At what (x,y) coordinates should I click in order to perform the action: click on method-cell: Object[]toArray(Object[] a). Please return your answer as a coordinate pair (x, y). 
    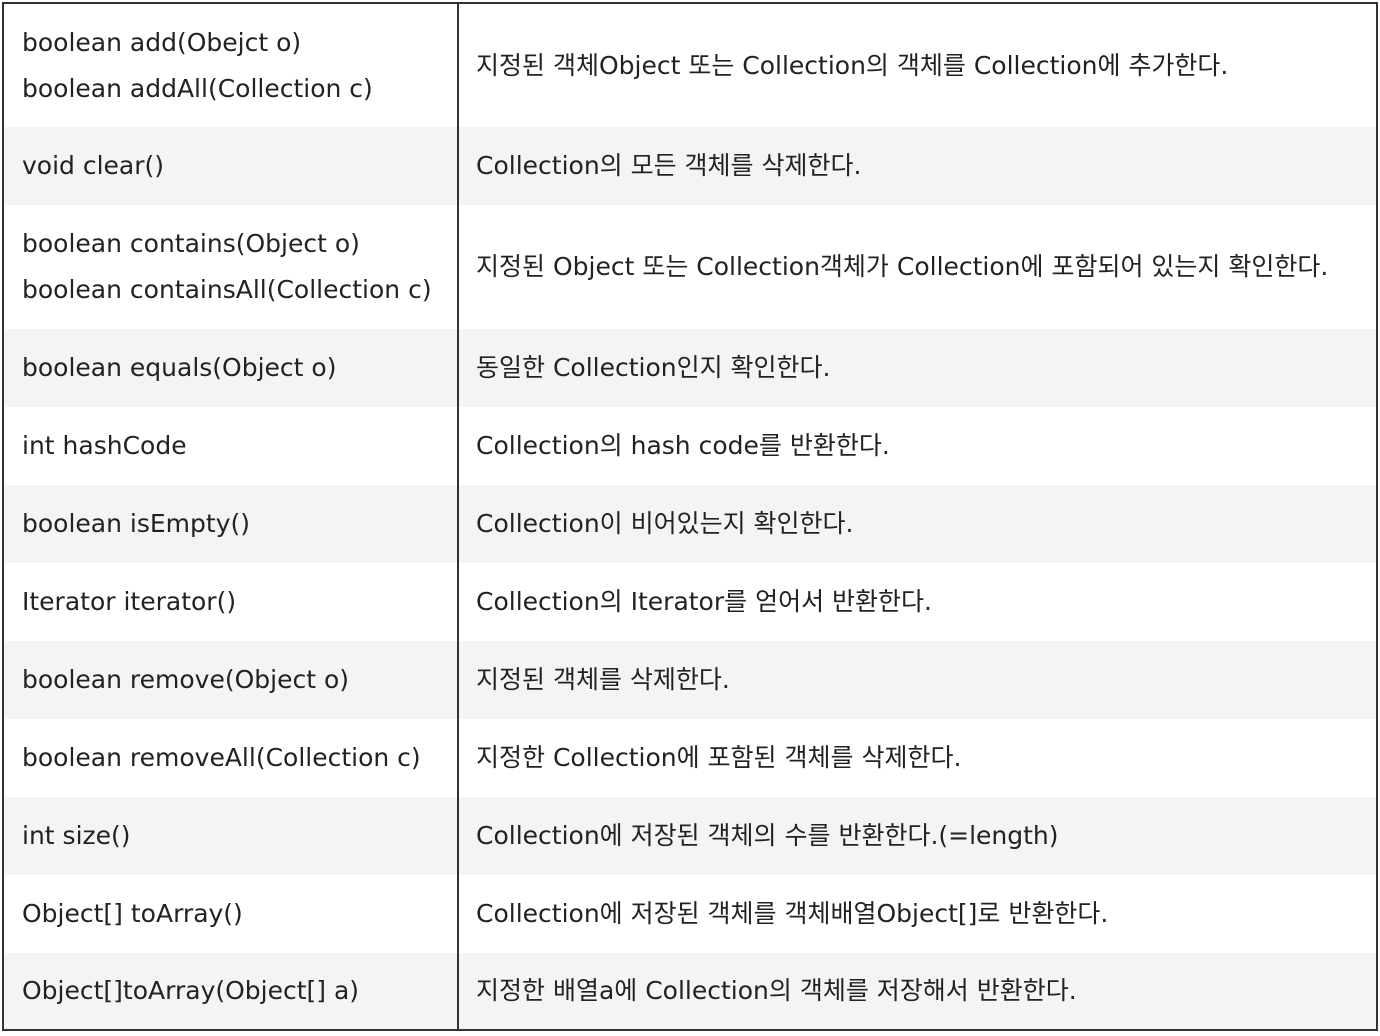
    Looking at the image, I should click on (231, 991).